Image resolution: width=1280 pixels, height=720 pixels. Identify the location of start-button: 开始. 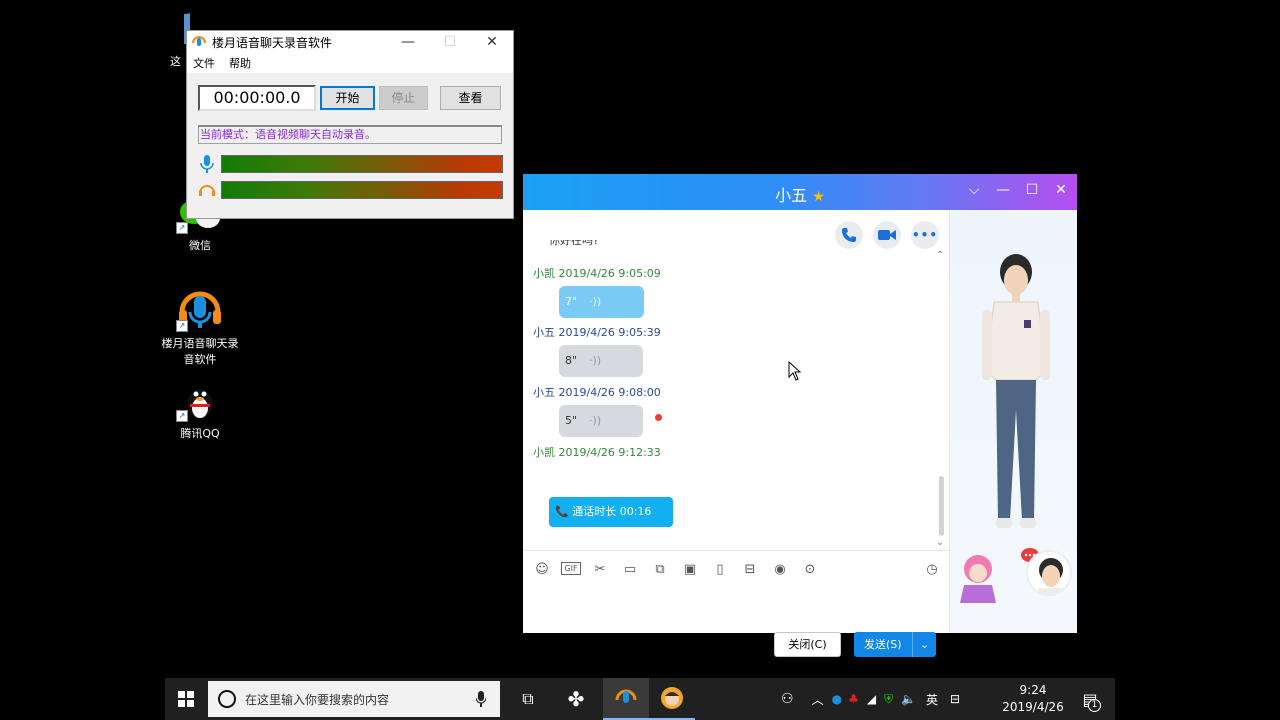
(347, 98).